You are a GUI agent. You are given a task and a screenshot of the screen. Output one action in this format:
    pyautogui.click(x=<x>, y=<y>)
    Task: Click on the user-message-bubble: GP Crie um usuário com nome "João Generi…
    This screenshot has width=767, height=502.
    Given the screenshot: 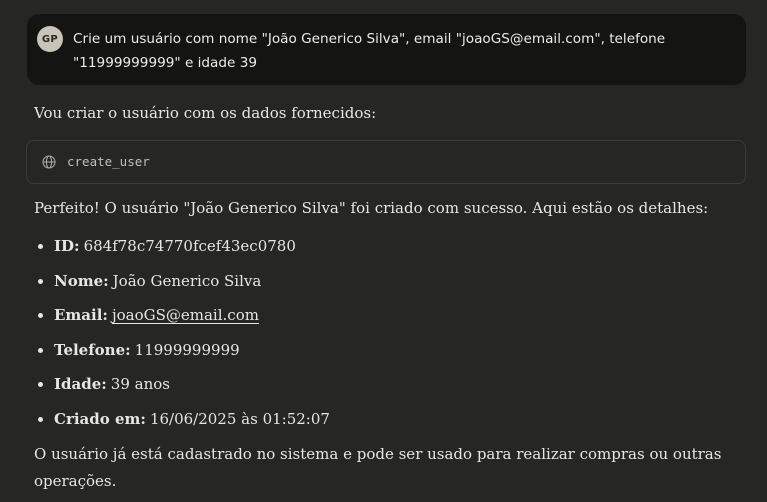 What is the action you would take?
    pyautogui.click(x=386, y=49)
    